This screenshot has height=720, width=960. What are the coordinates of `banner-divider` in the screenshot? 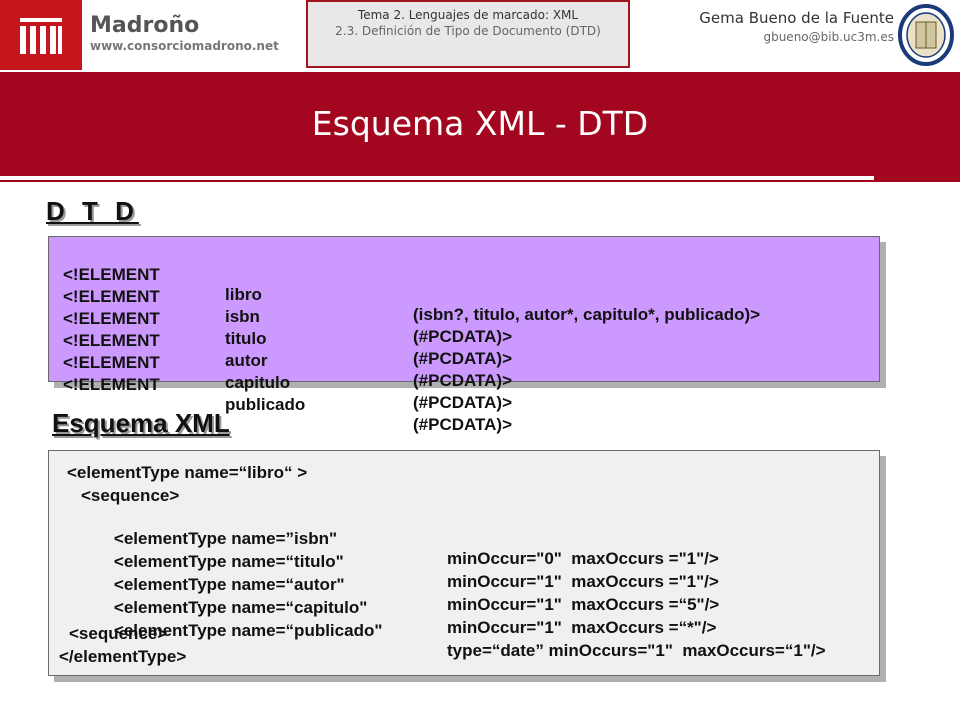 It's located at (437, 178).